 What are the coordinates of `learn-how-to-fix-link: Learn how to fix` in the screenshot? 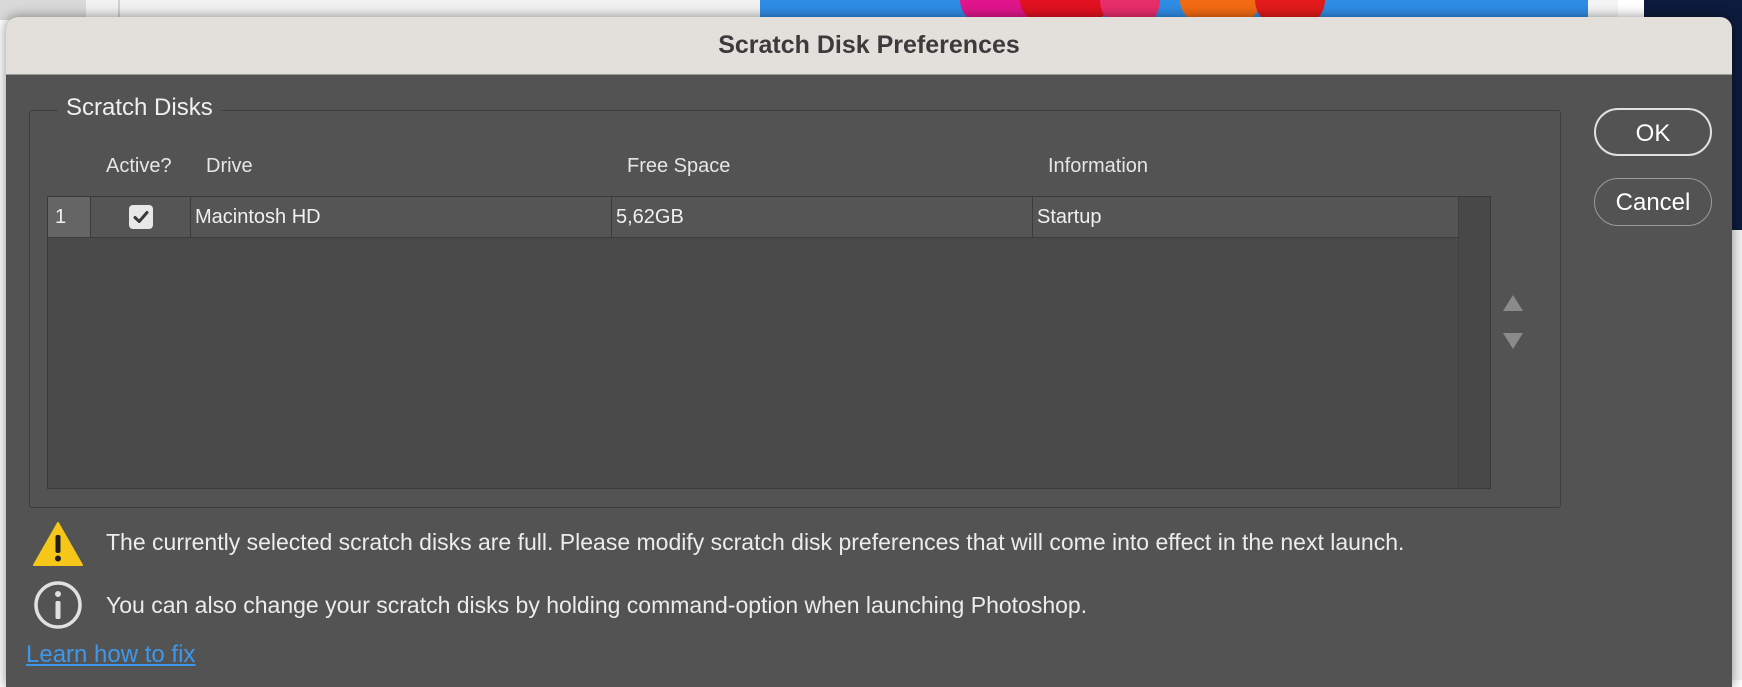 It's located at (110, 655).